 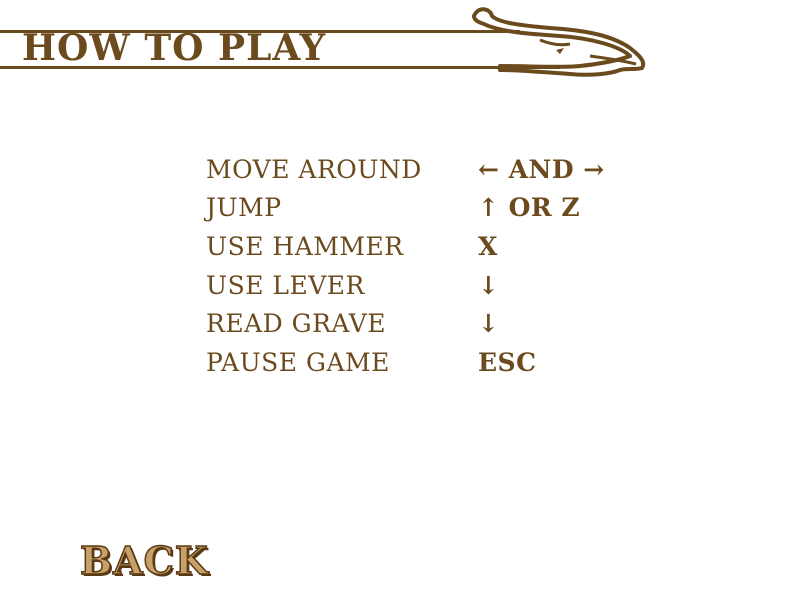 I want to click on action-label: READ GRAVE, so click(x=296, y=324).